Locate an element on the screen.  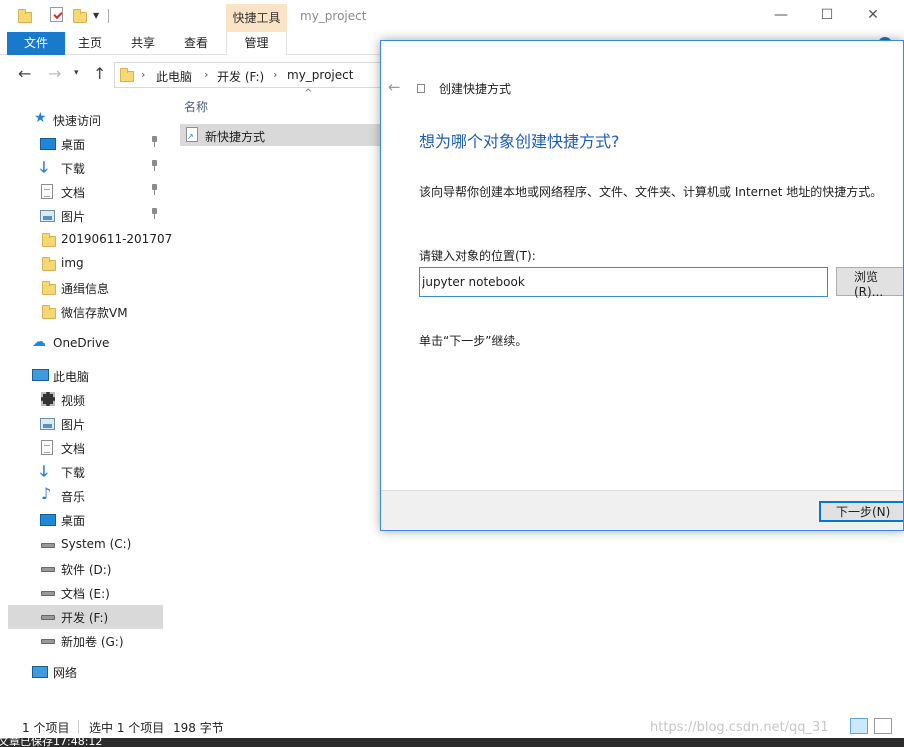
tab-home: 主页 is located at coordinates (90, 43).